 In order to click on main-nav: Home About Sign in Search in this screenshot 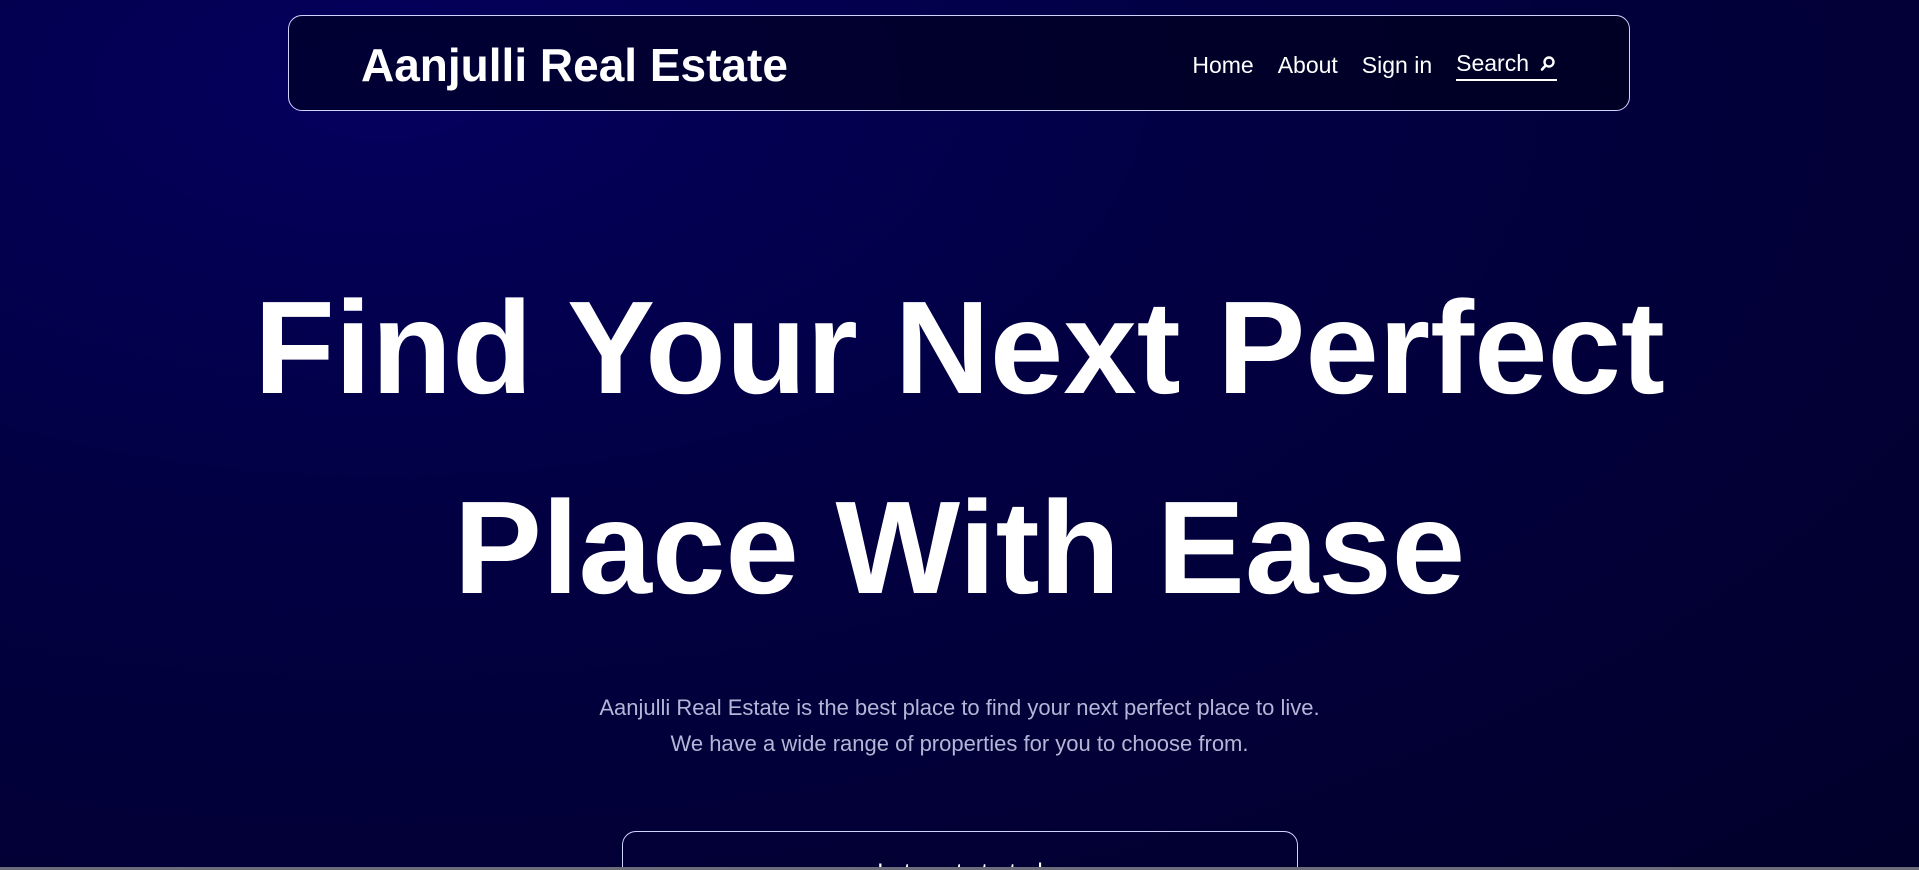, I will do `click(1374, 65)`.